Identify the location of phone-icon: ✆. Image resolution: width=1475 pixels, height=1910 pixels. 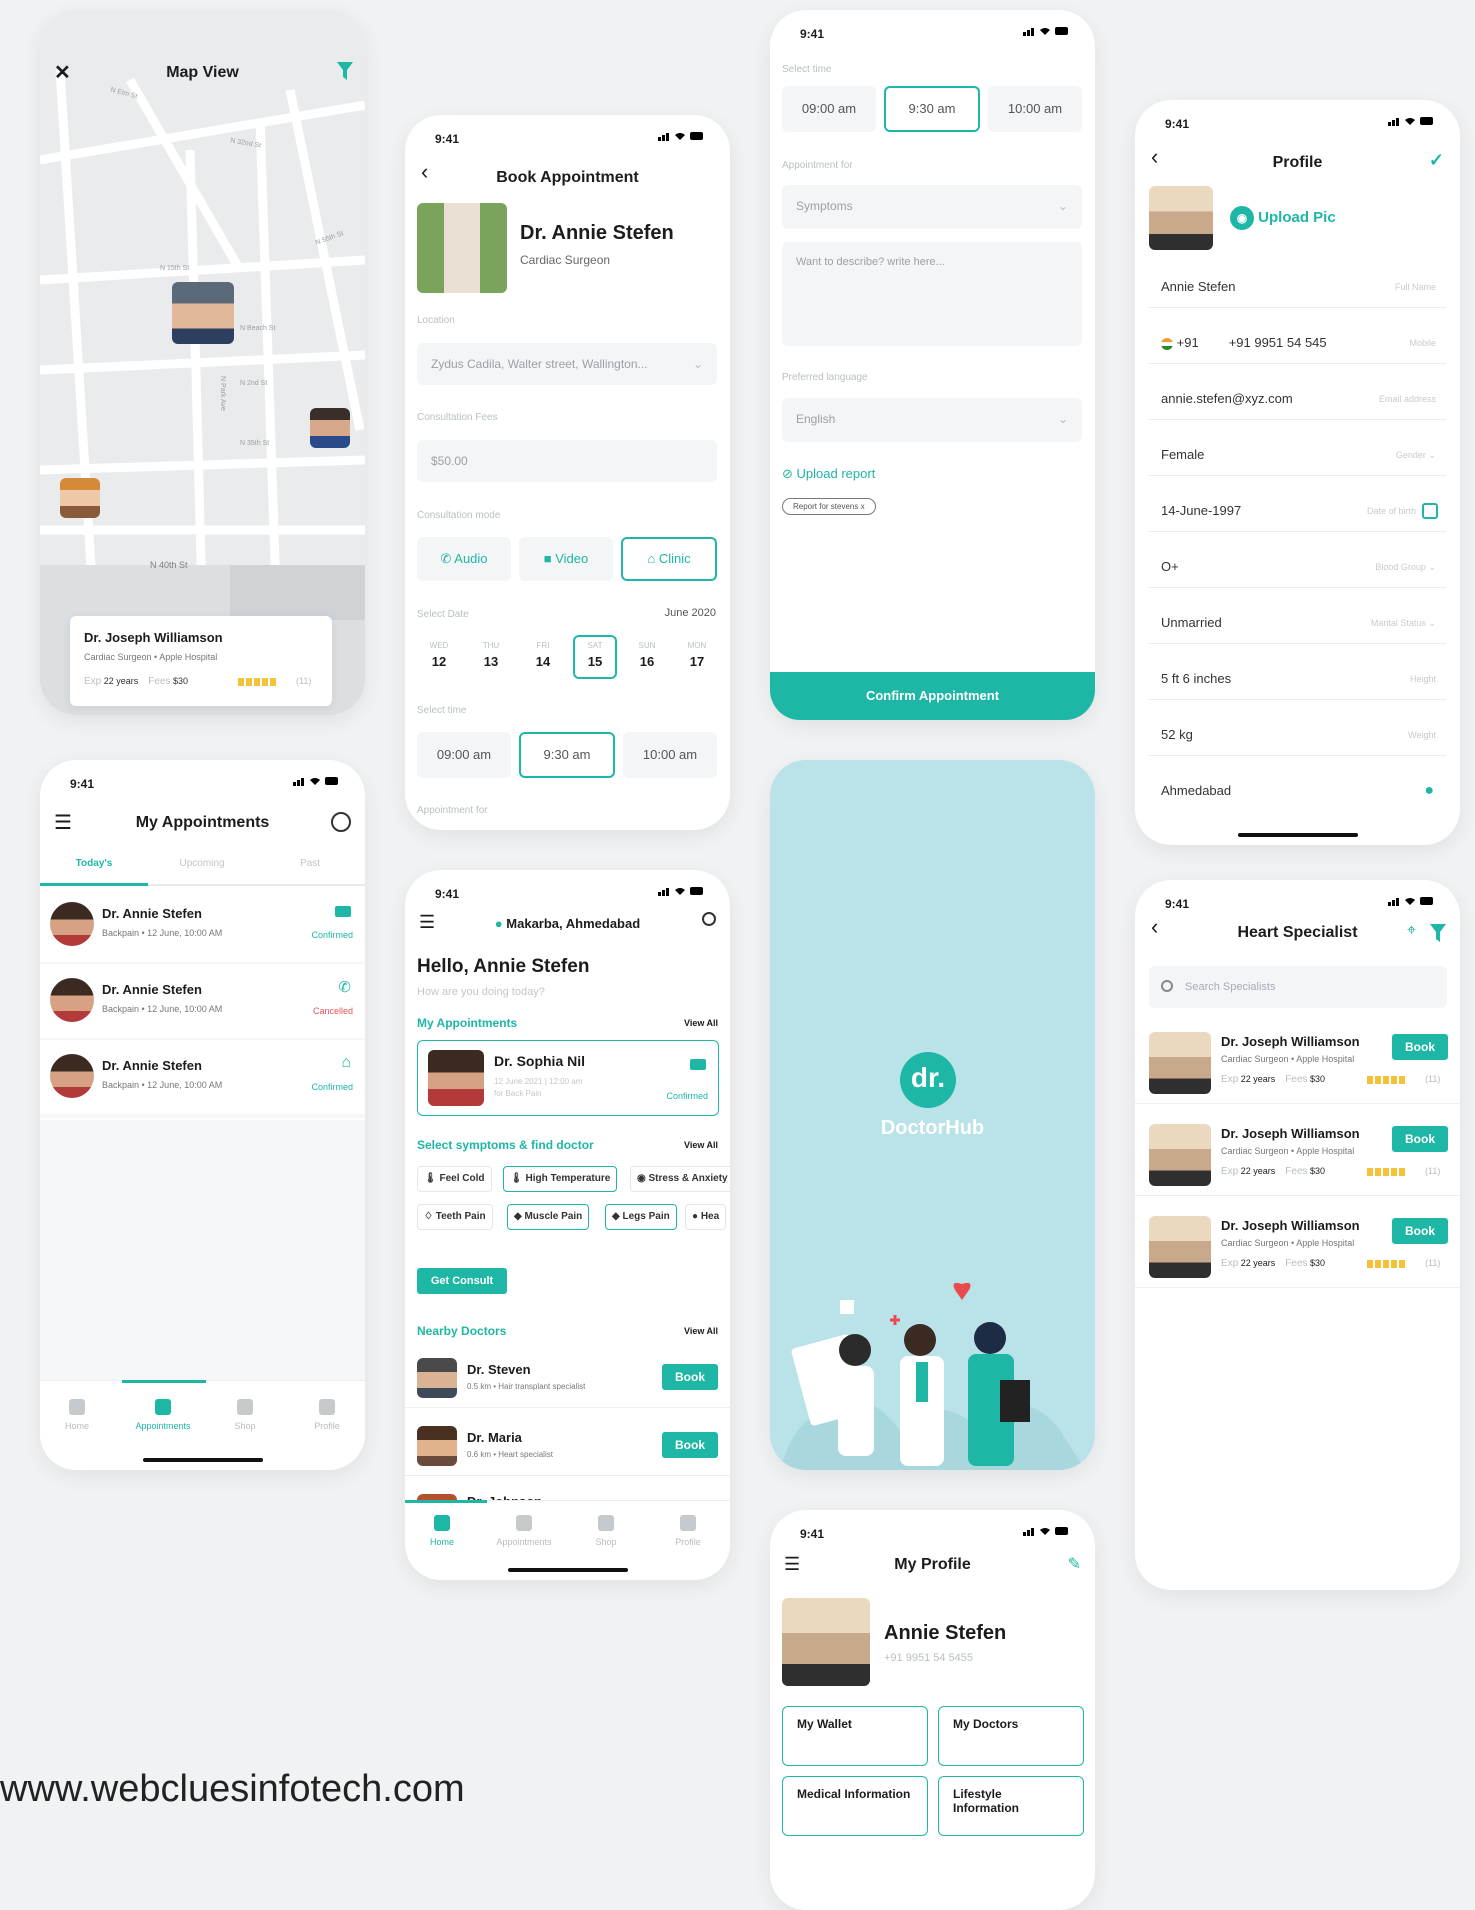
(344, 987).